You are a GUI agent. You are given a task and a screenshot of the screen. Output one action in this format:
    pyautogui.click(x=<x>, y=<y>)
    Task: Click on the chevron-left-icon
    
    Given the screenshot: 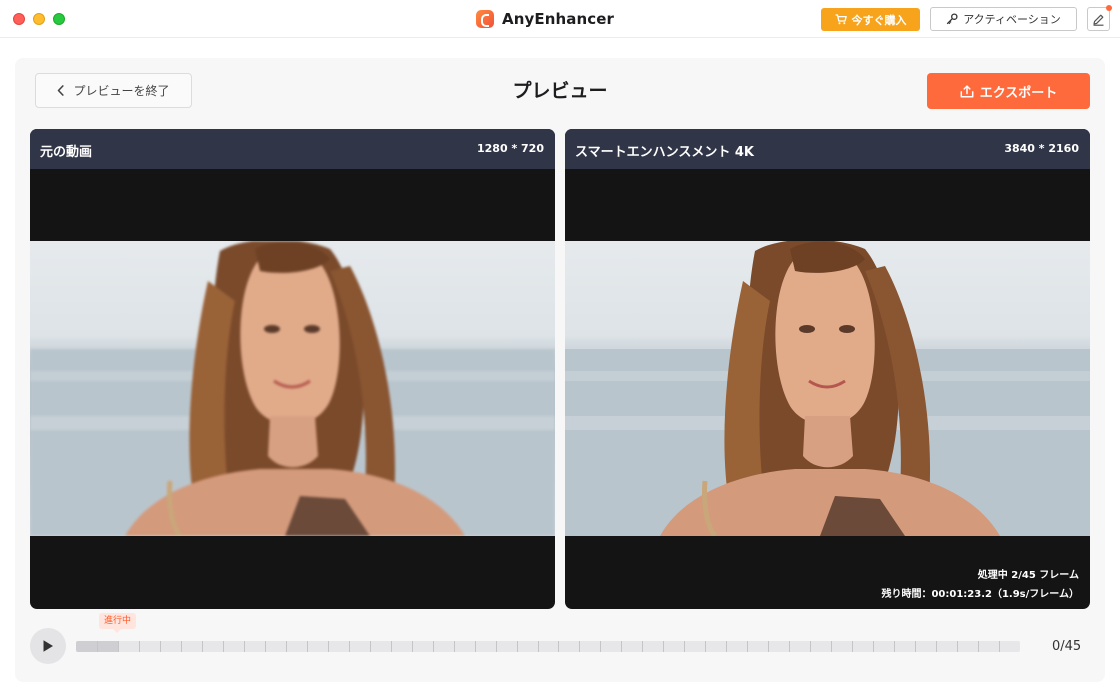 What is the action you would take?
    pyautogui.click(x=61, y=90)
    